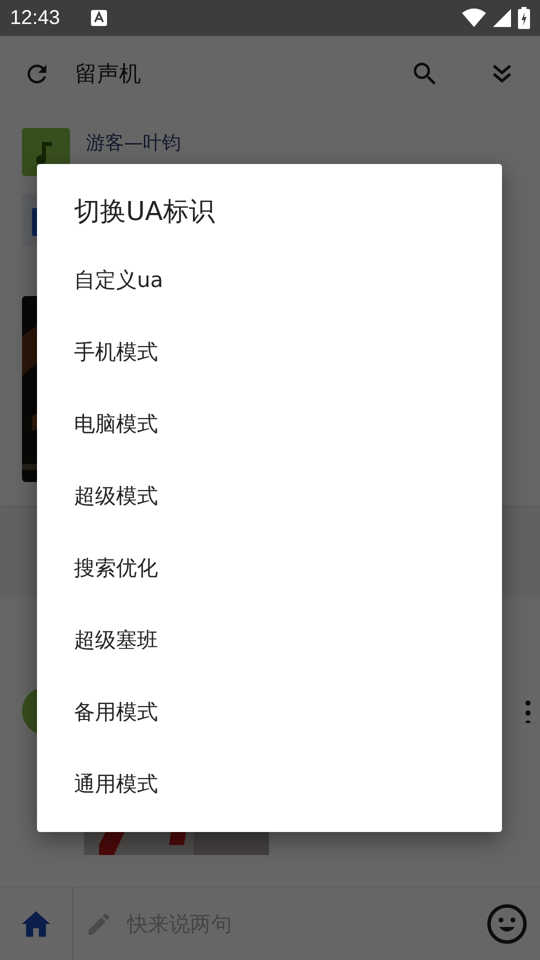  What do you see at coordinates (119, 280) in the screenshot?
I see `menu-item: 自定义ua` at bounding box center [119, 280].